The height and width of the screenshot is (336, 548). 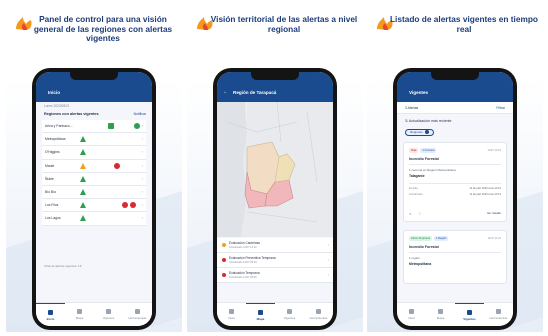 I want to click on section-title: Regiones con alertas vigentes, so click(x=71, y=114).